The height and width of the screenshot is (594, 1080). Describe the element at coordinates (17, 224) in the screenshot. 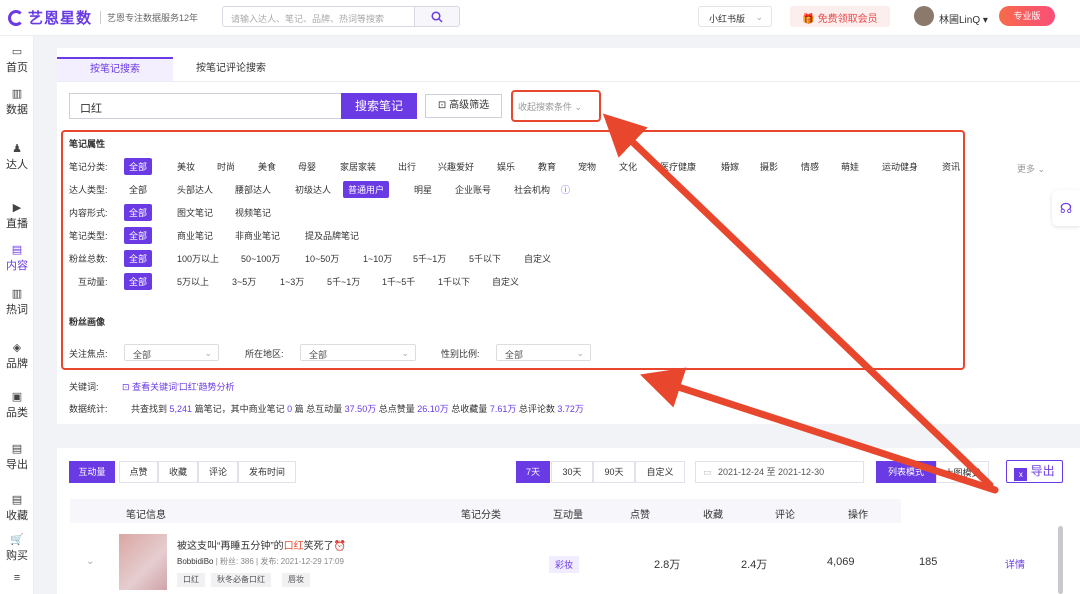

I see `sidebar-item-label: 直播` at that location.